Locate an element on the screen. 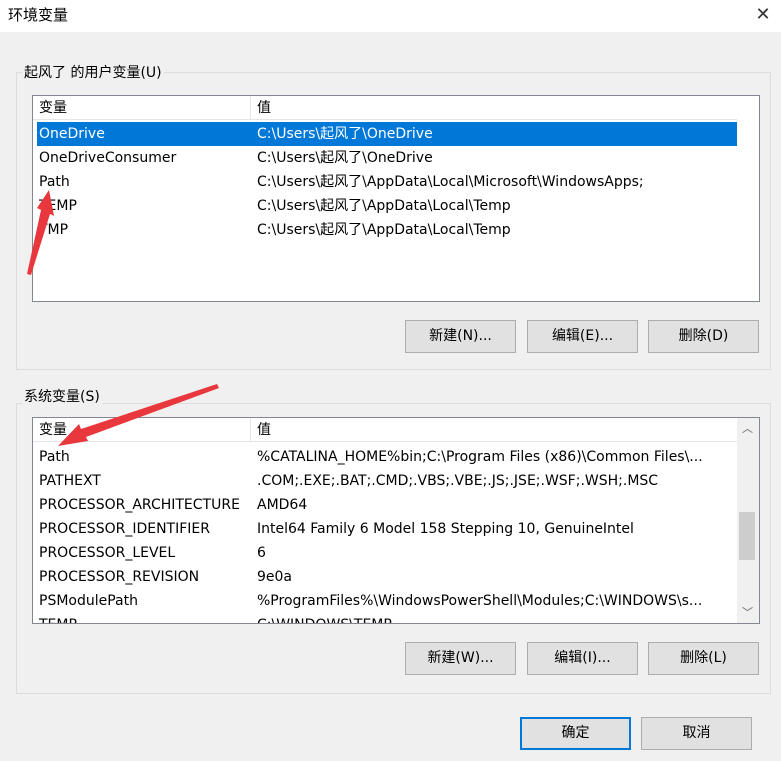 The width and height of the screenshot is (781, 761). user-var-name: Path is located at coordinates (54, 182).